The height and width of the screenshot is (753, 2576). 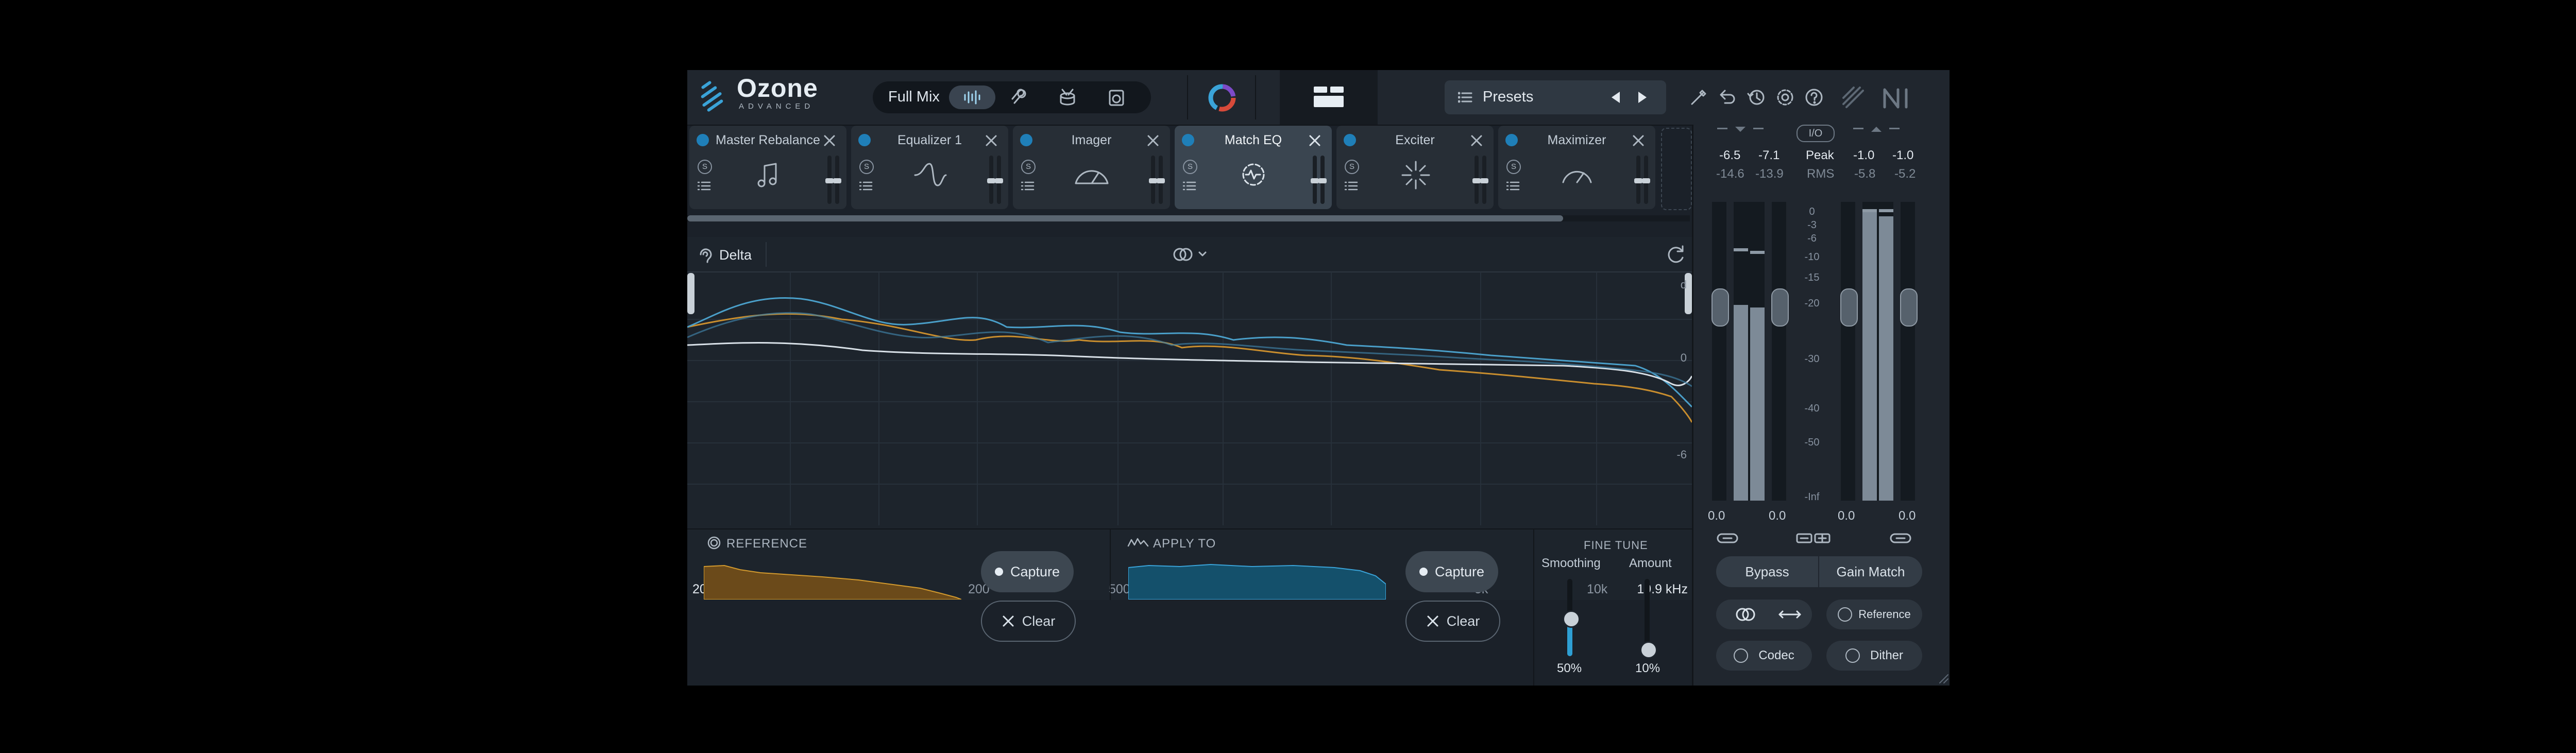 What do you see at coordinates (1615, 97) in the screenshot?
I see `previous-preset-icon` at bounding box center [1615, 97].